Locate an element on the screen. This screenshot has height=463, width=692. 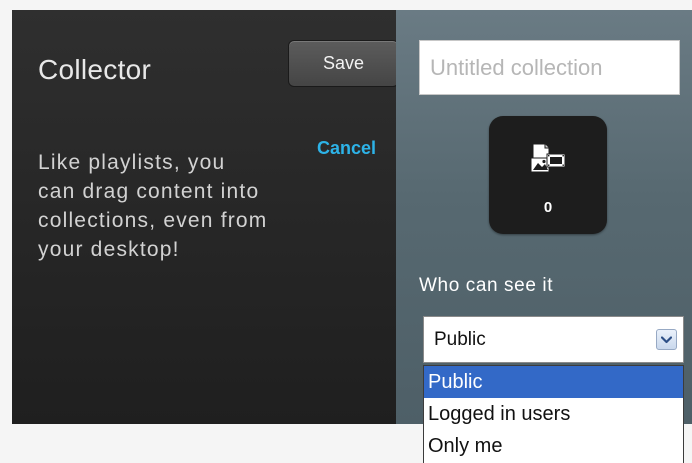
visibility-label: Who can see it is located at coordinates (486, 285).